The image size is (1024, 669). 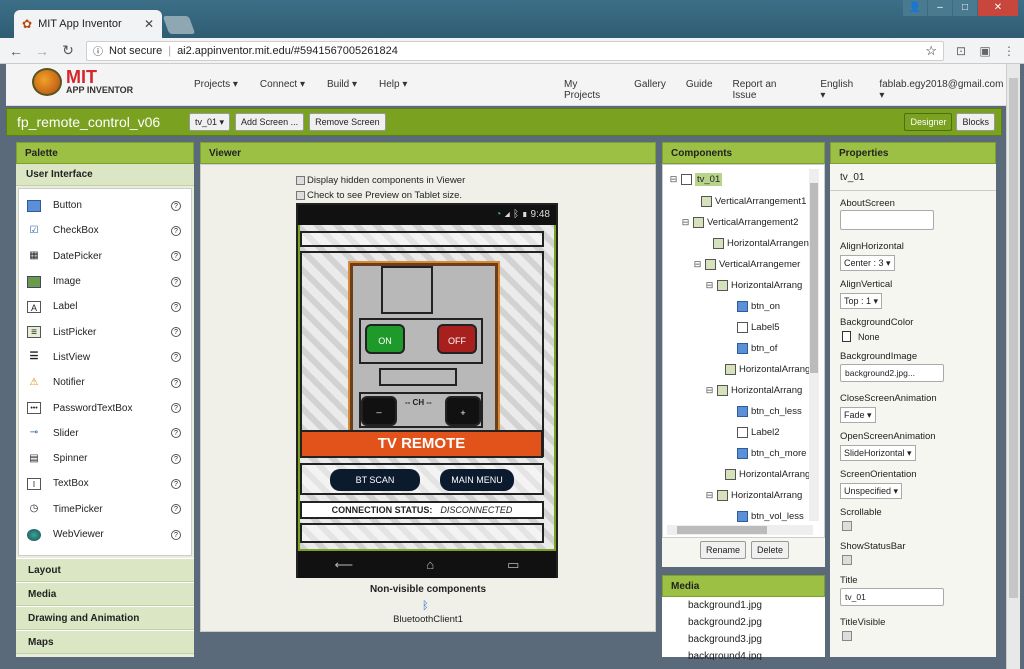 What do you see at coordinates (965, 8) in the screenshot?
I see `maximize-icon: □` at bounding box center [965, 8].